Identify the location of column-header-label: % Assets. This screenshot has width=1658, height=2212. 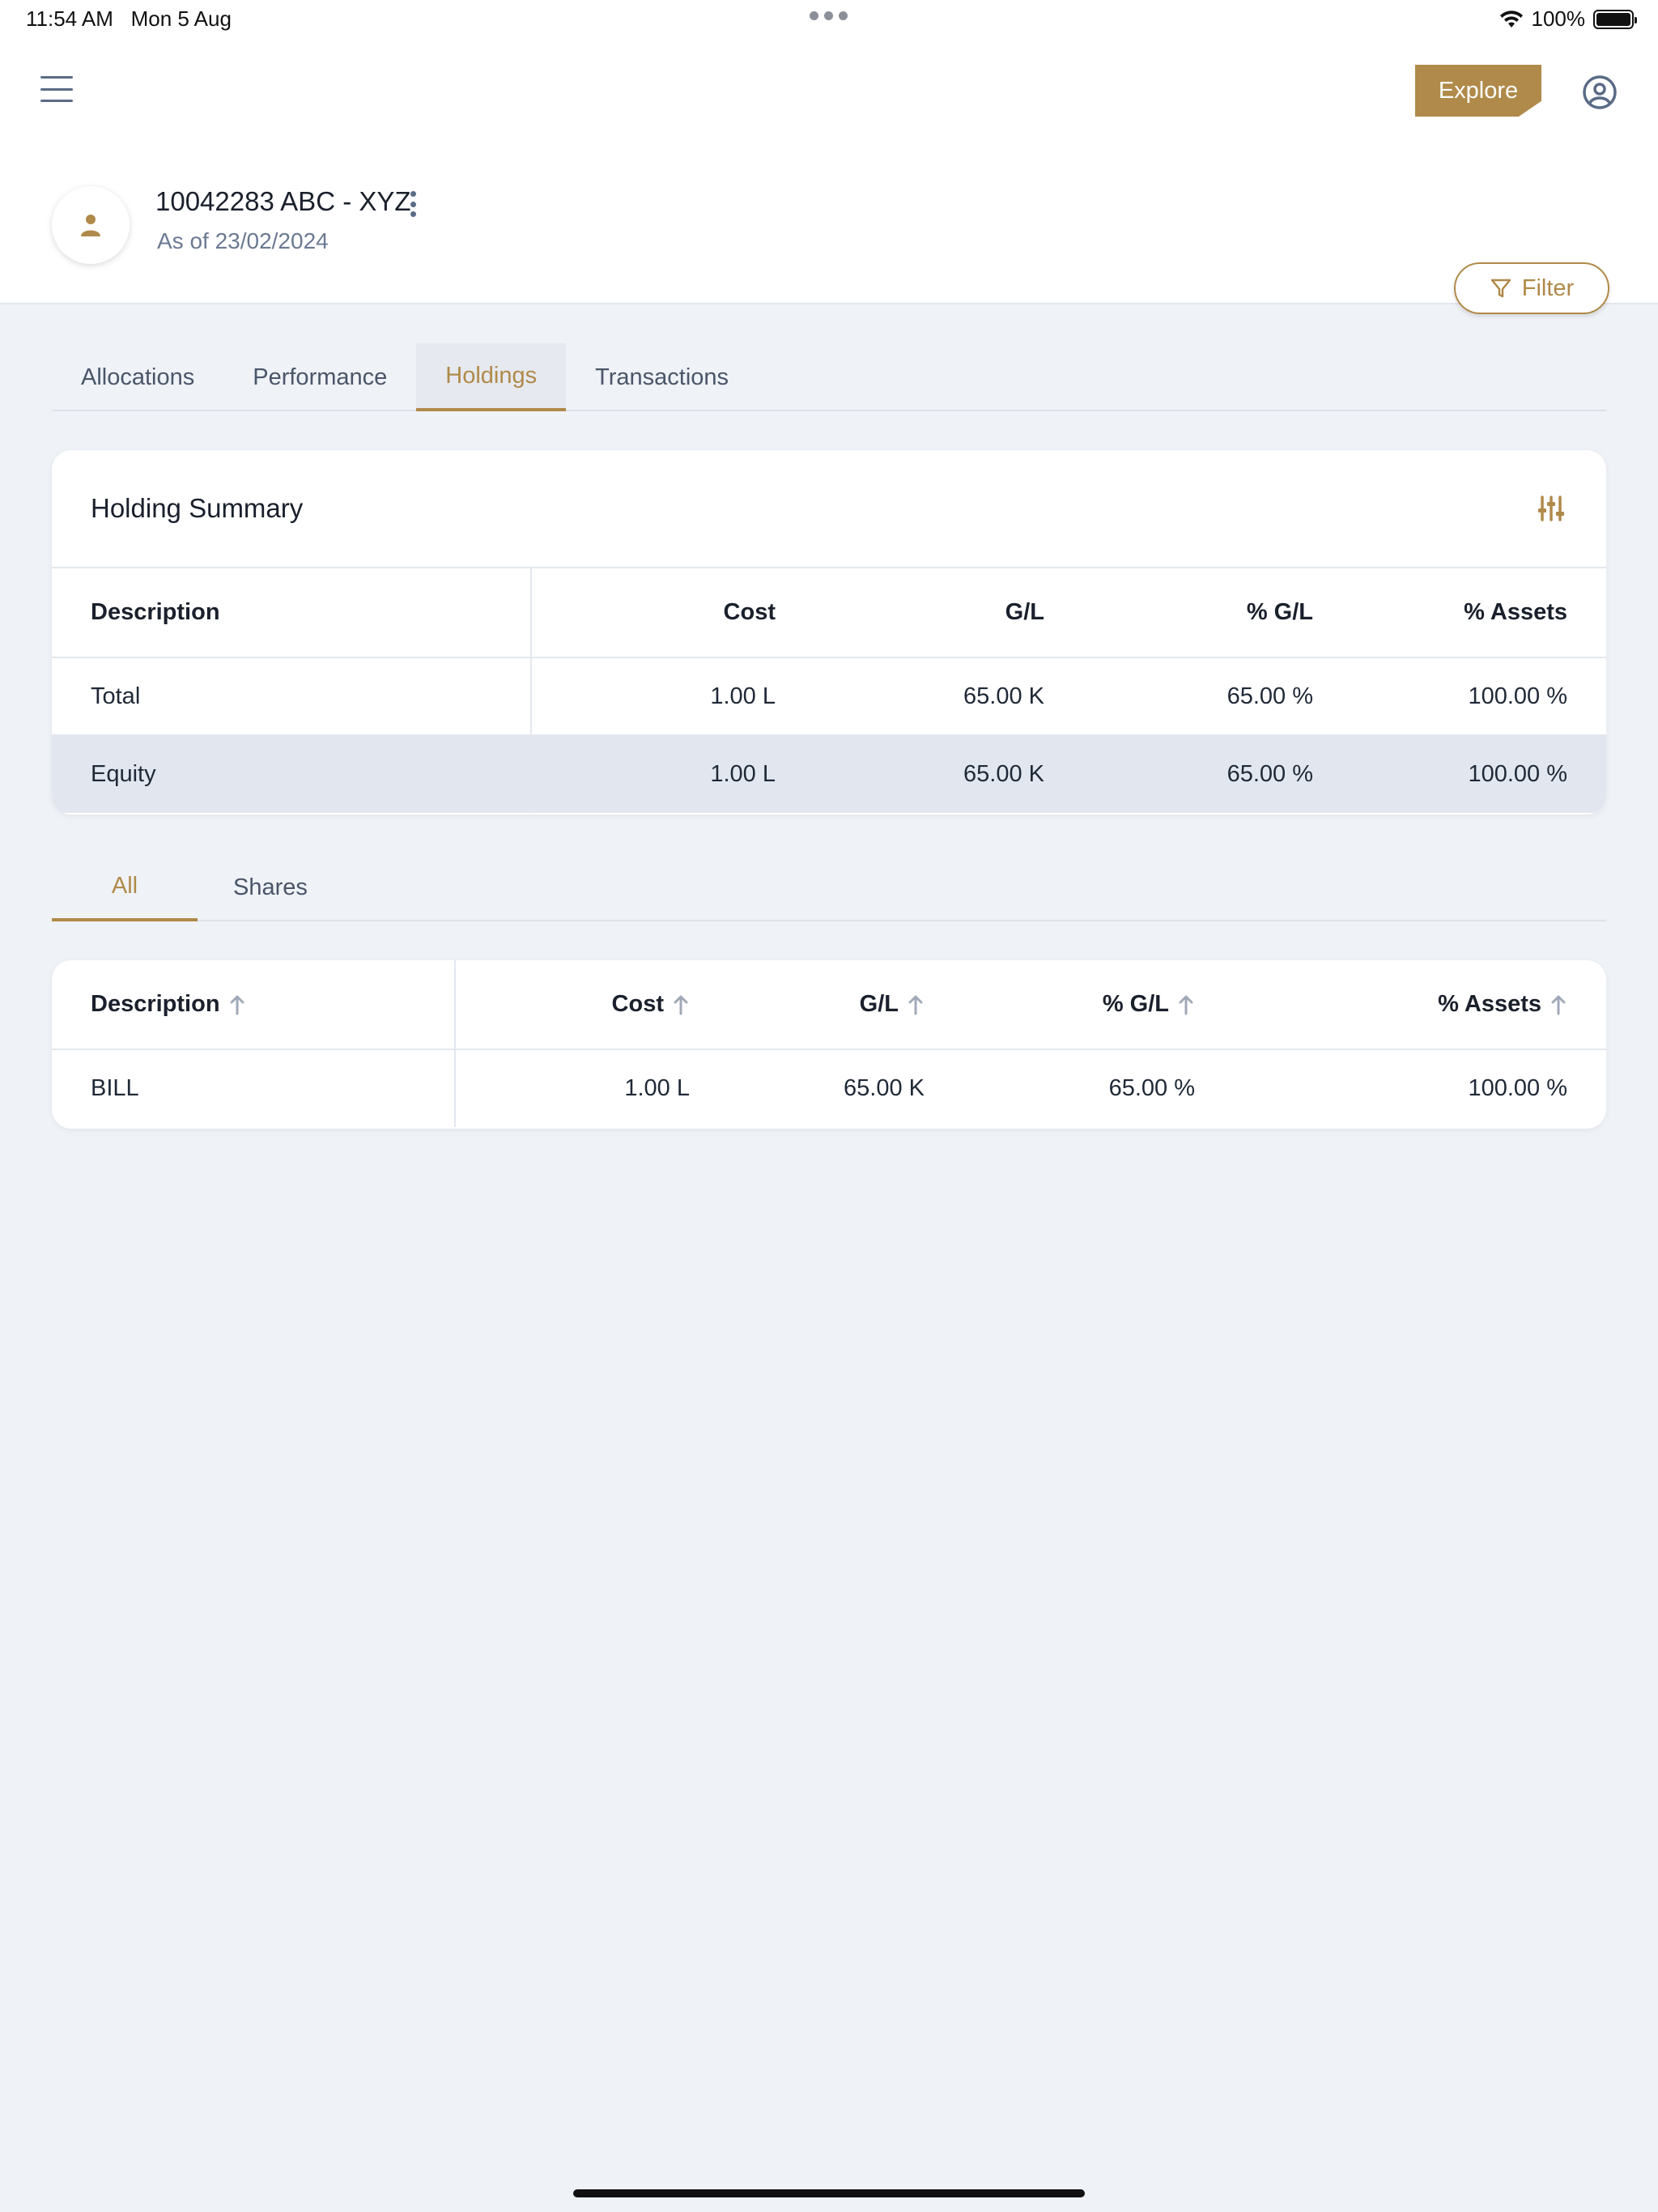
(1489, 1004).